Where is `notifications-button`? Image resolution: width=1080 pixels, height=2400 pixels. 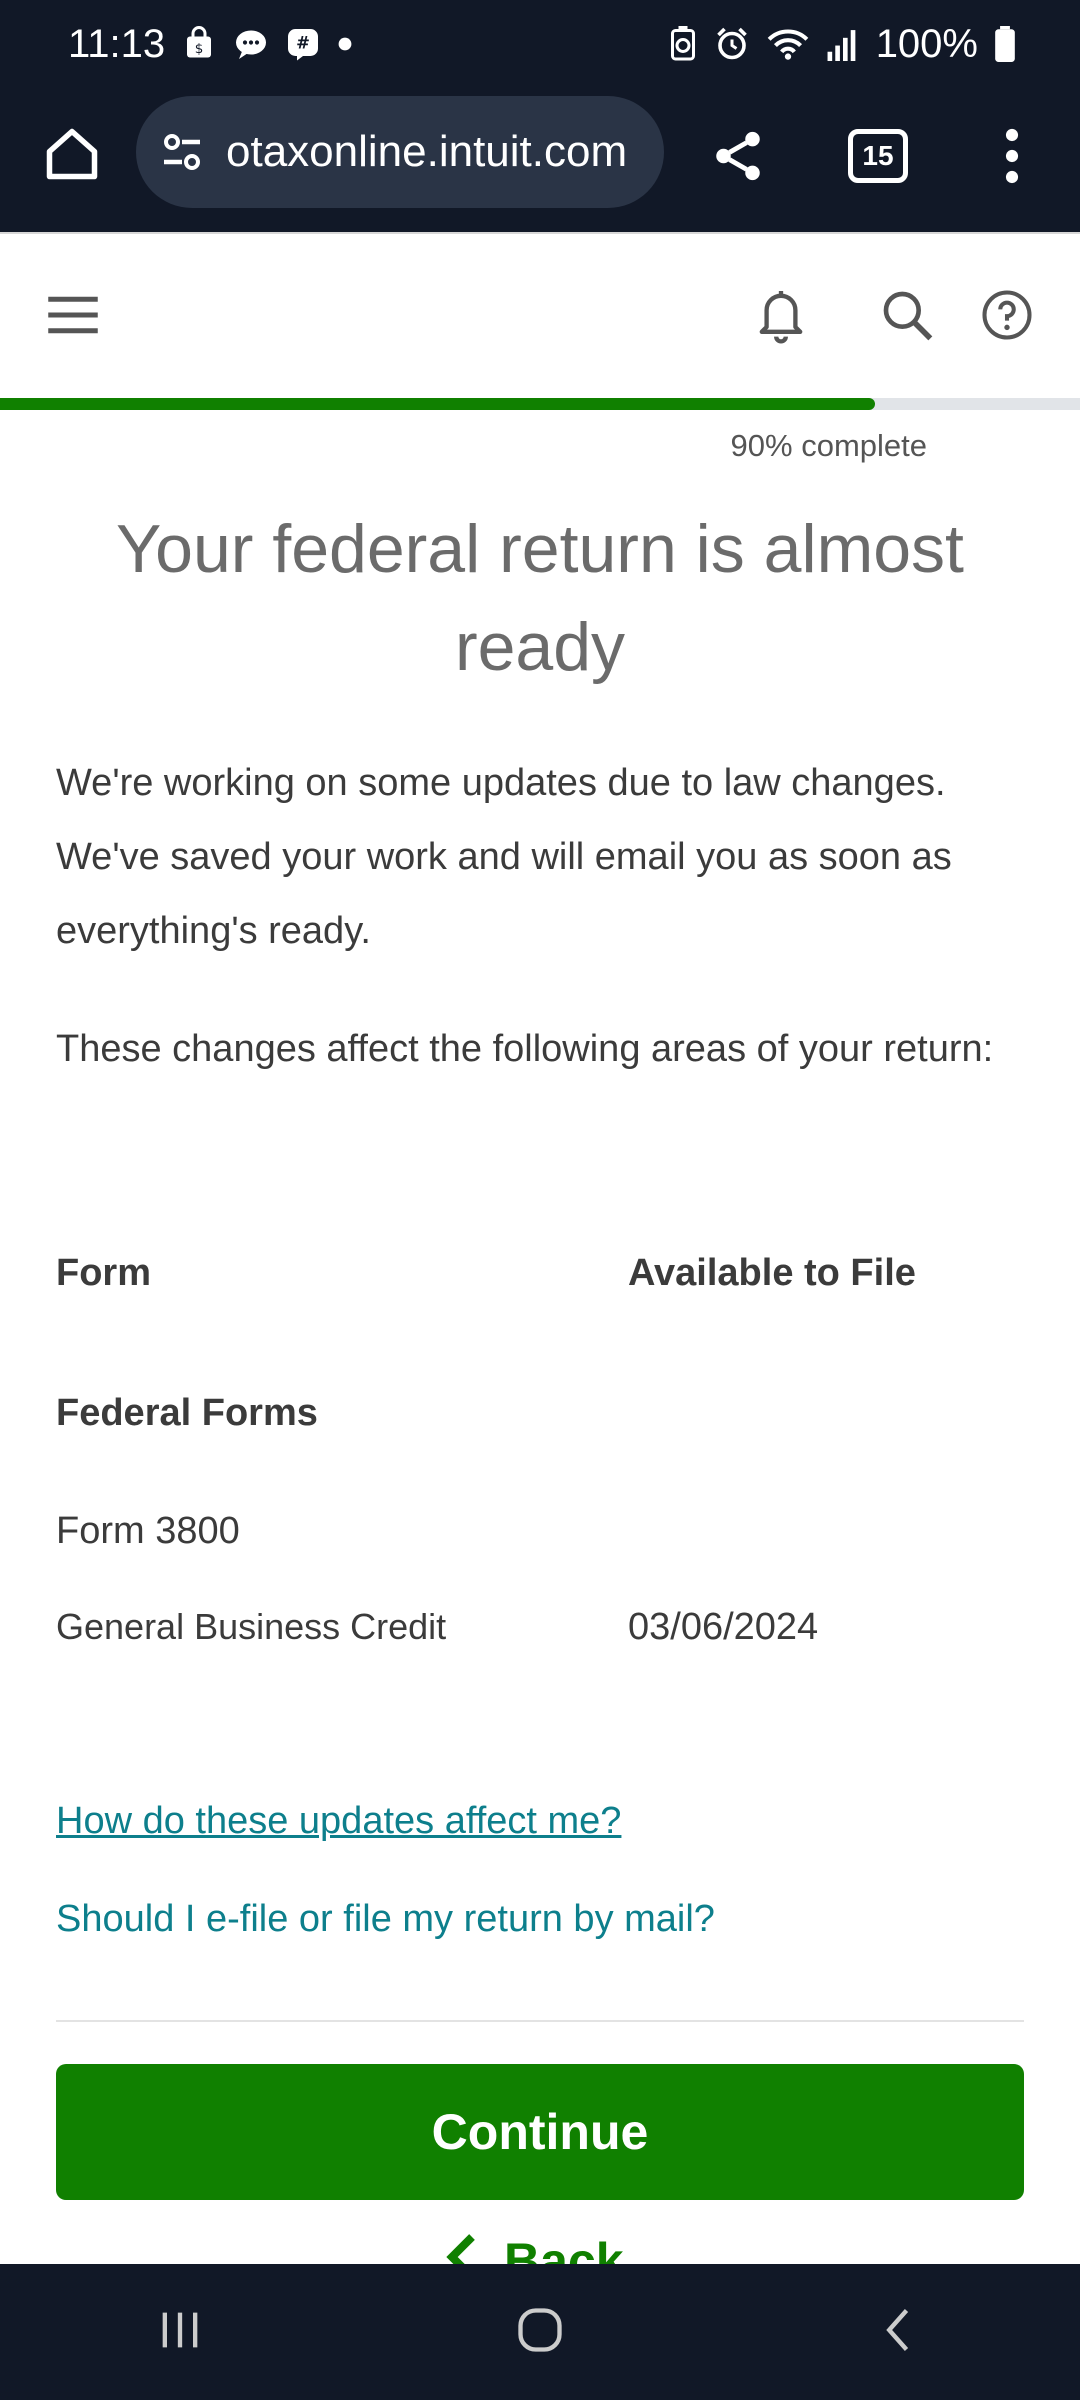
notifications-button is located at coordinates (781, 315).